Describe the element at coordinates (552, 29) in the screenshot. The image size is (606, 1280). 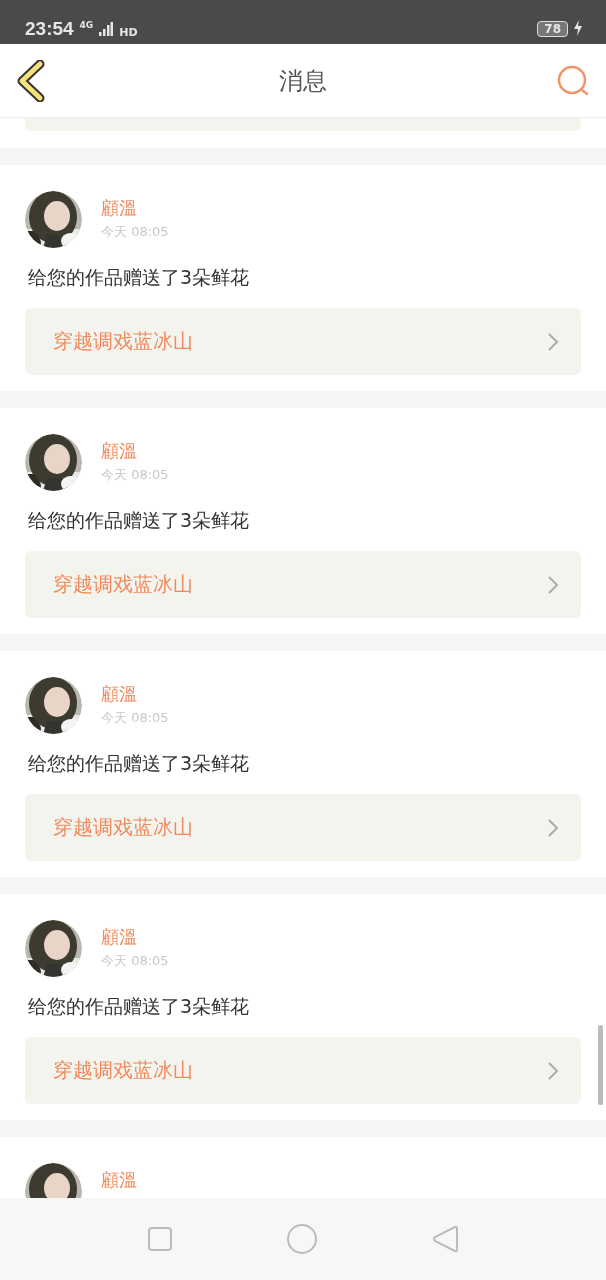
I see `battery-level: 78` at that location.